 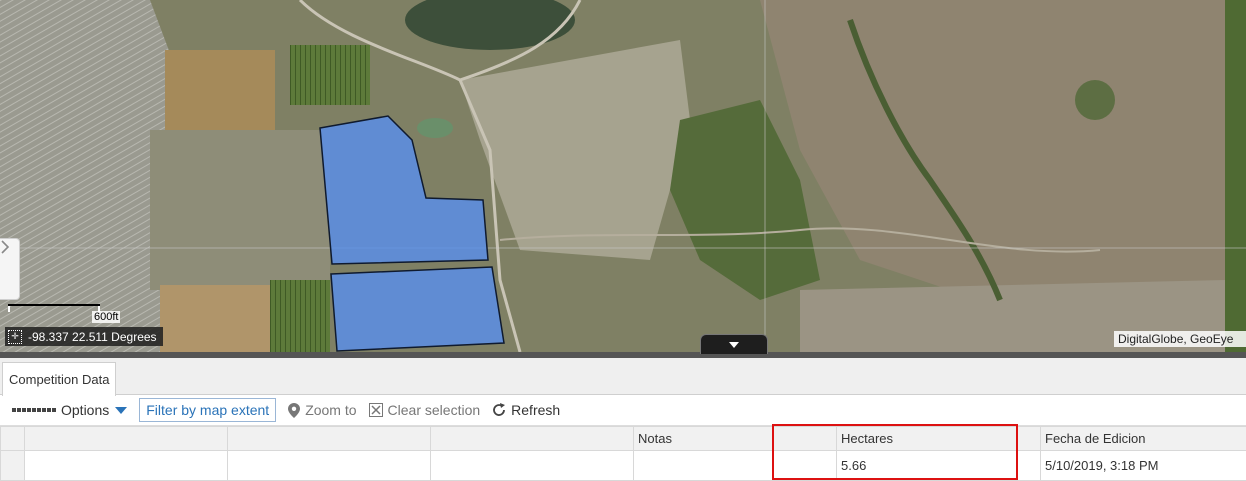 I want to click on chevron-right-icon, so click(x=5, y=247).